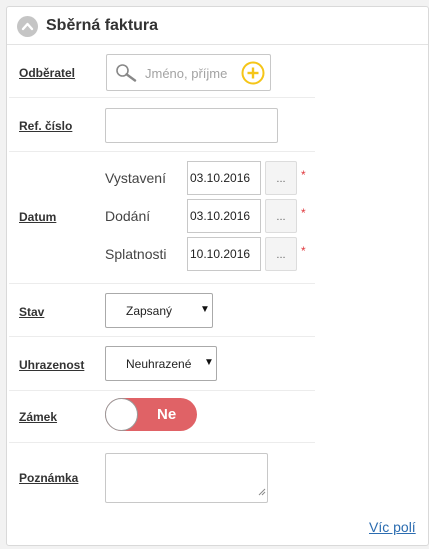 Image resolution: width=429 pixels, height=549 pixels. Describe the element at coordinates (167, 414) in the screenshot. I see `lock-toggle-state: Ne` at that location.